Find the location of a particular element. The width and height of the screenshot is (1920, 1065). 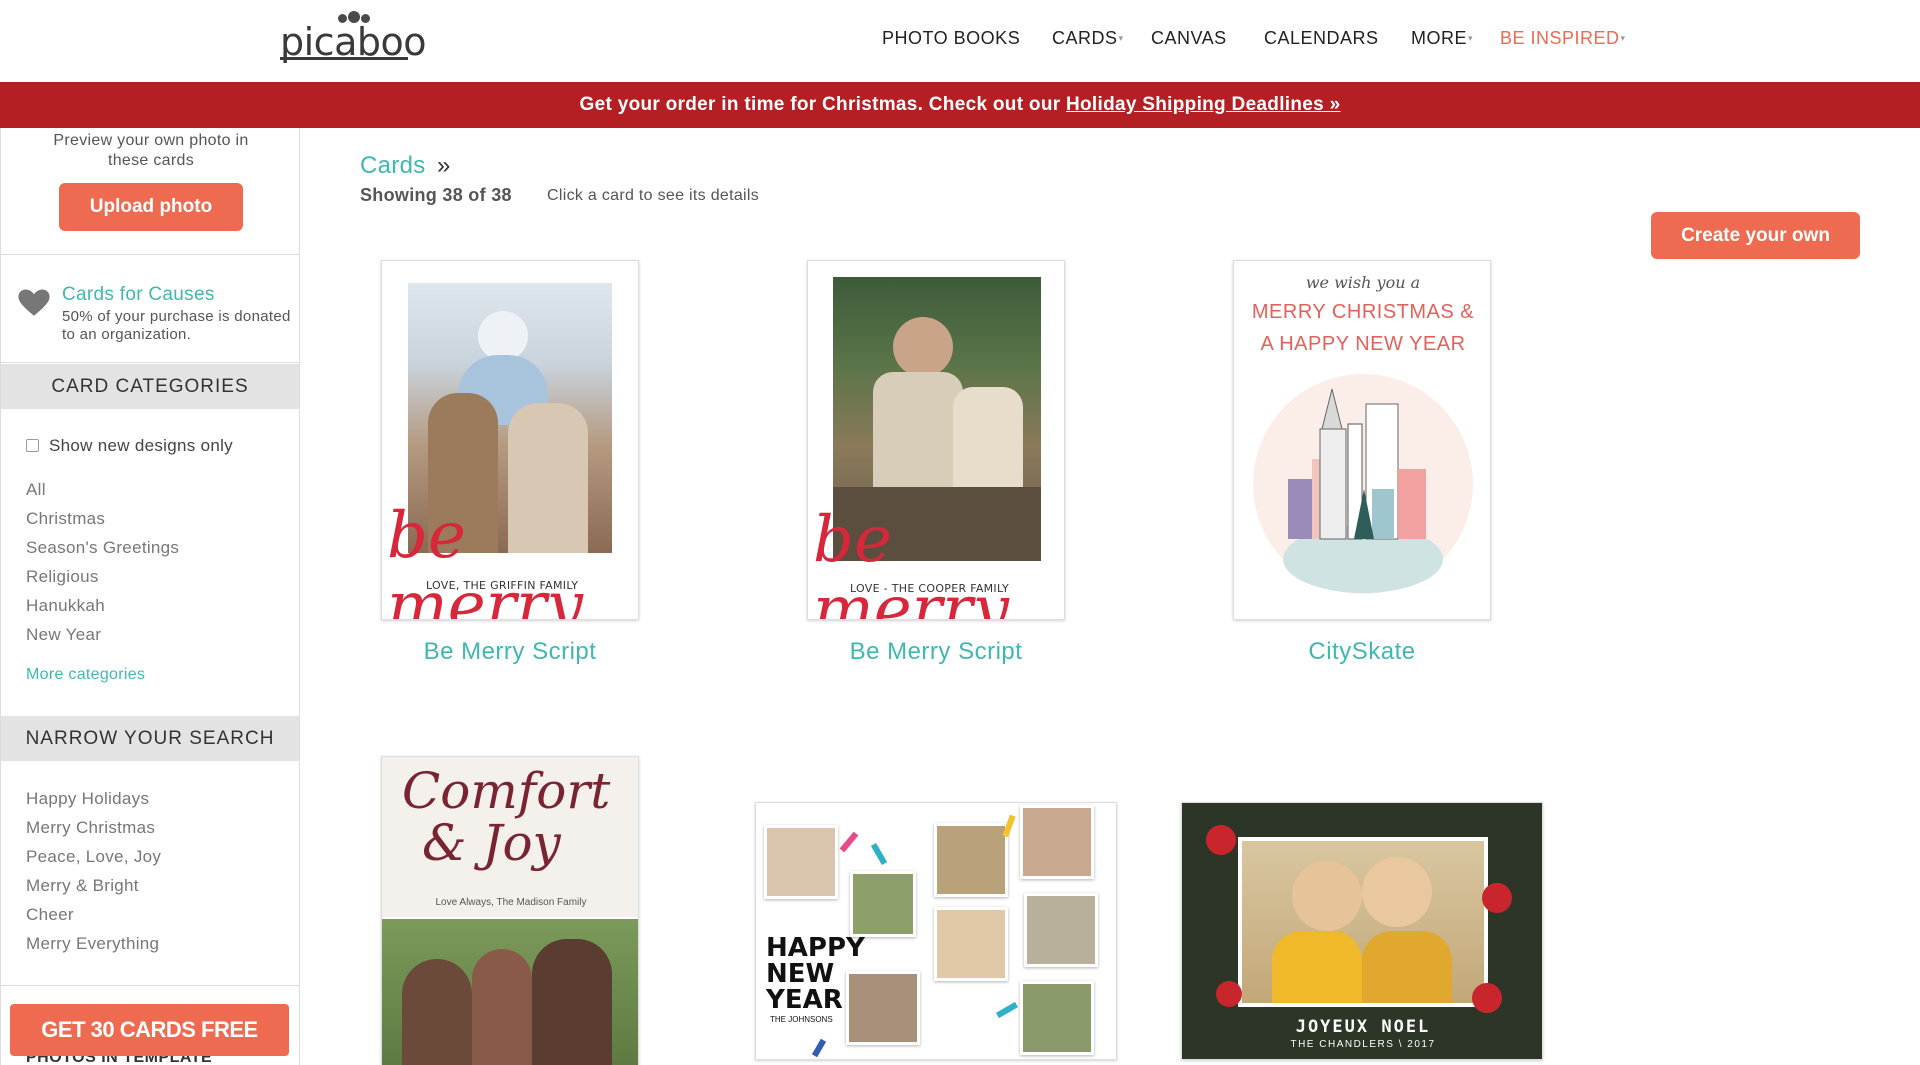

nav-calendars: CALENDARS is located at coordinates (1321, 38).